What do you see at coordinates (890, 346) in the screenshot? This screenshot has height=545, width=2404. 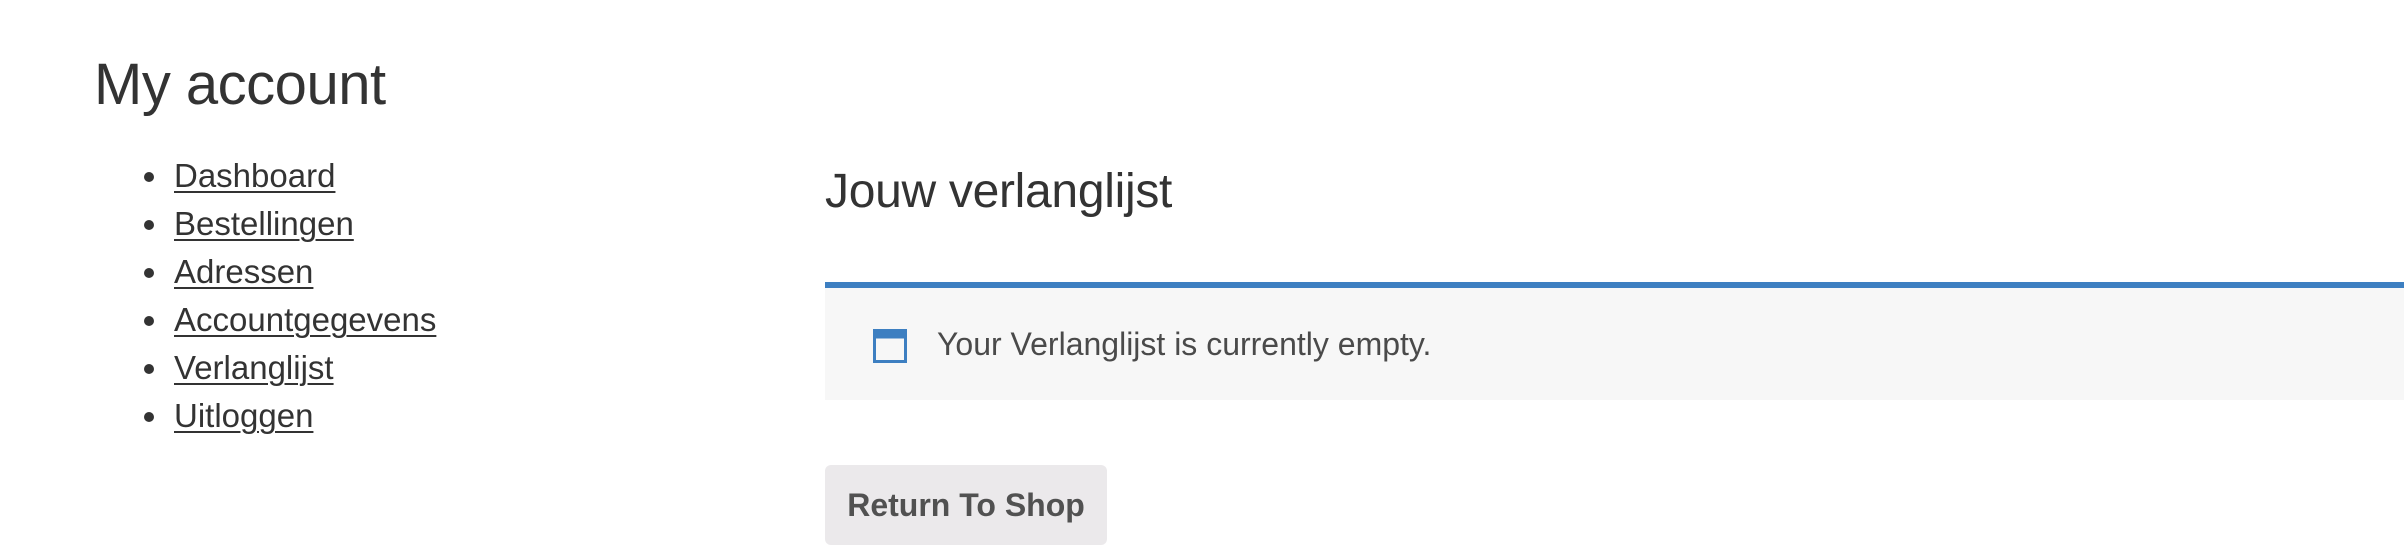 I see `window-icon` at bounding box center [890, 346].